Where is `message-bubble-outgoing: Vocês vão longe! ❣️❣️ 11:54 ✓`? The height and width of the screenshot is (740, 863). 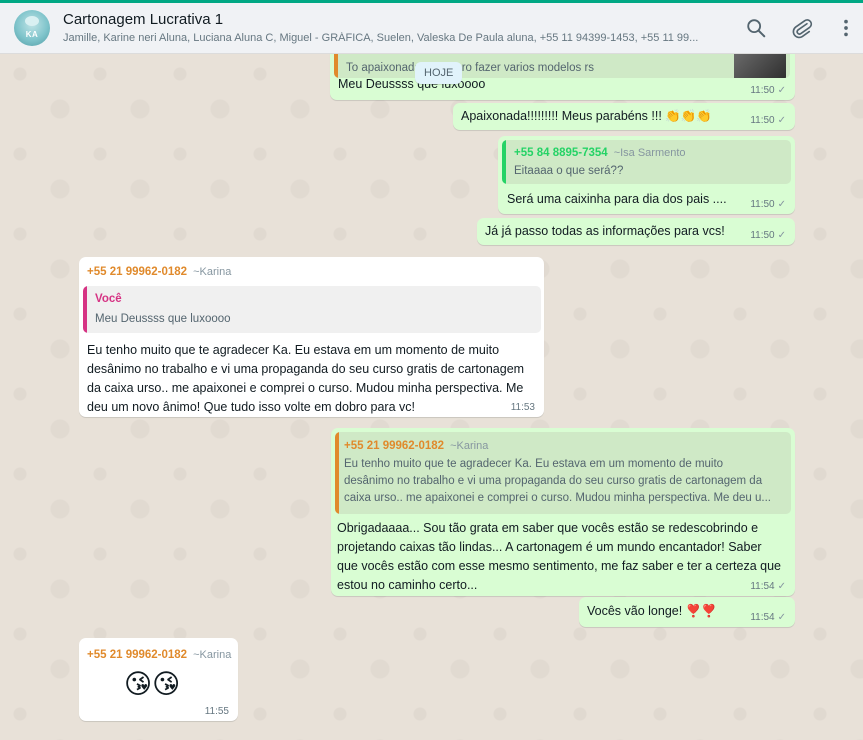
message-bubble-outgoing: Vocês vão longe! ❣️❣️ 11:54 ✓ is located at coordinates (687, 612).